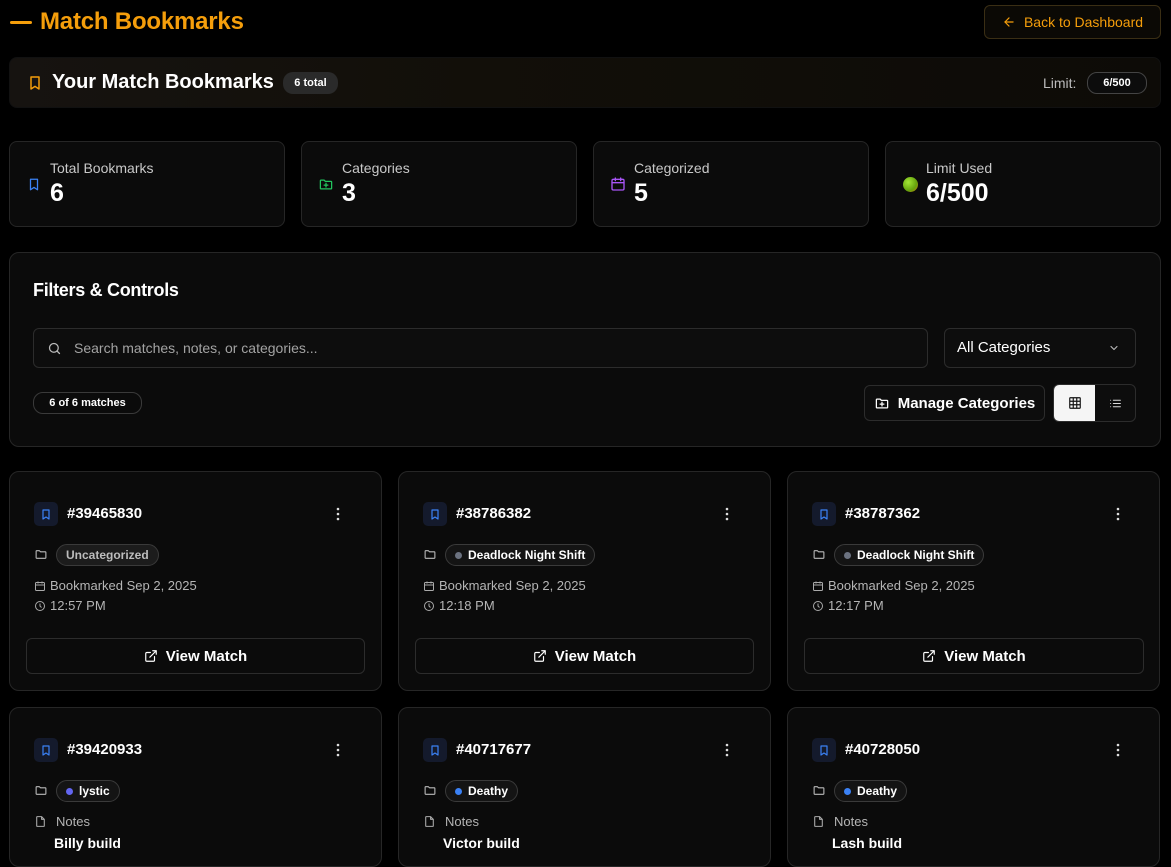 The width and height of the screenshot is (1171, 867). What do you see at coordinates (1083, 22) in the screenshot?
I see `back-button-label: Back to Dashboard` at bounding box center [1083, 22].